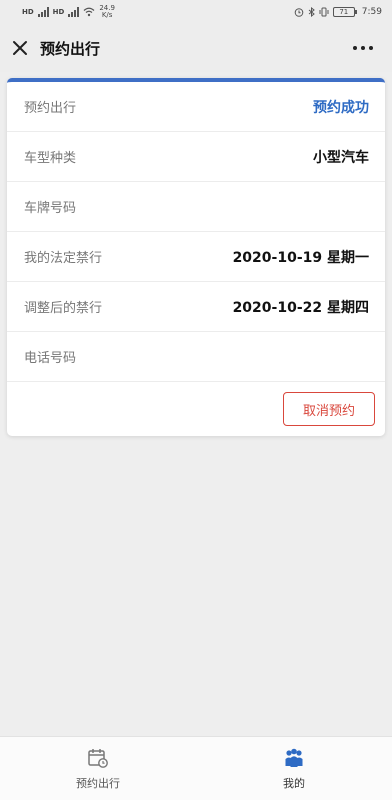 This screenshot has height=800, width=392. Describe the element at coordinates (70, 48) in the screenshot. I see `page-title: 预约出行` at that location.